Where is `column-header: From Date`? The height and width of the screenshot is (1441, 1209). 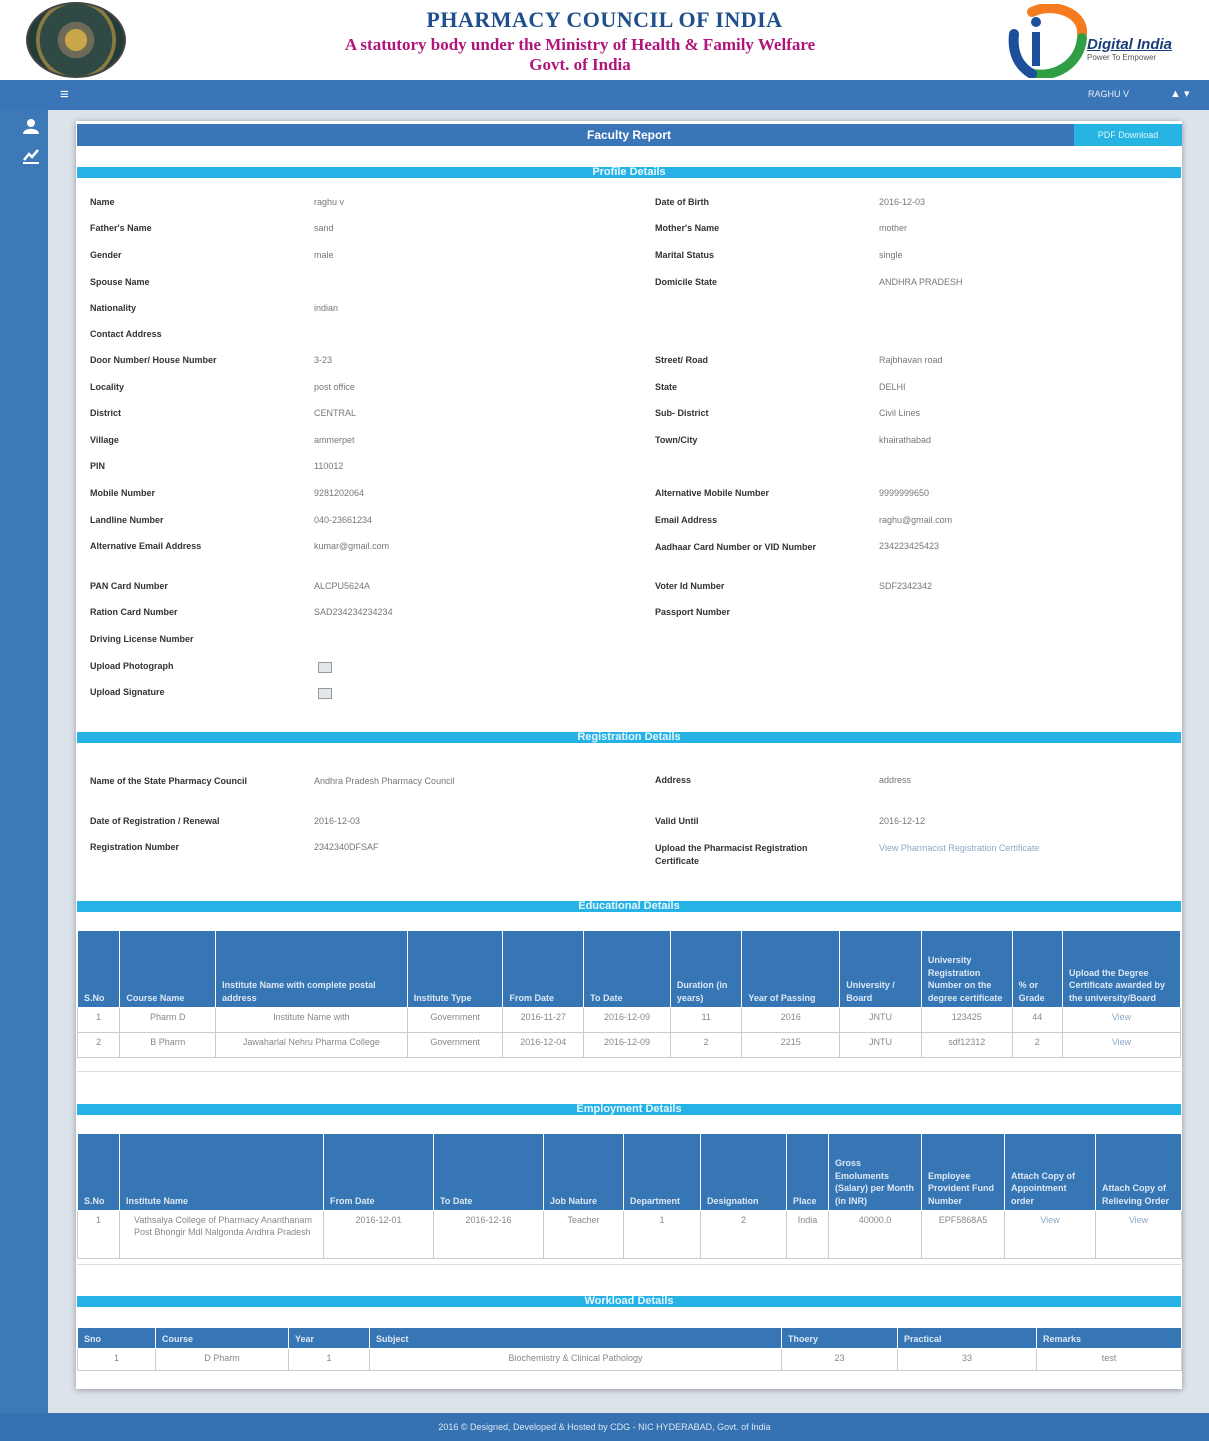
column-header: From Date is located at coordinates (543, 969).